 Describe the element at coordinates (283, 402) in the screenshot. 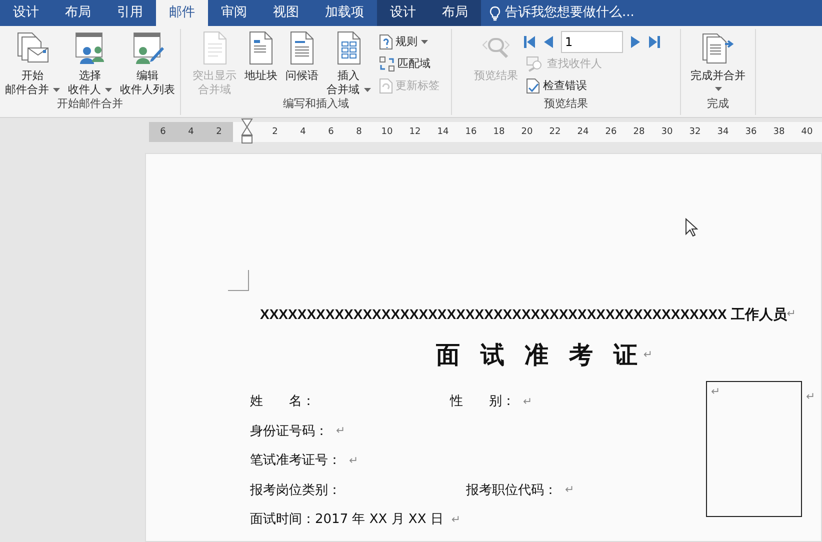

I see `field-label: 姓 名：` at that location.